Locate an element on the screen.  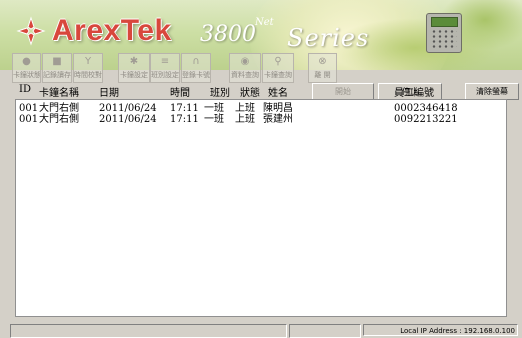
cell-employee-id: 0002346418 is located at coordinates (426, 108).